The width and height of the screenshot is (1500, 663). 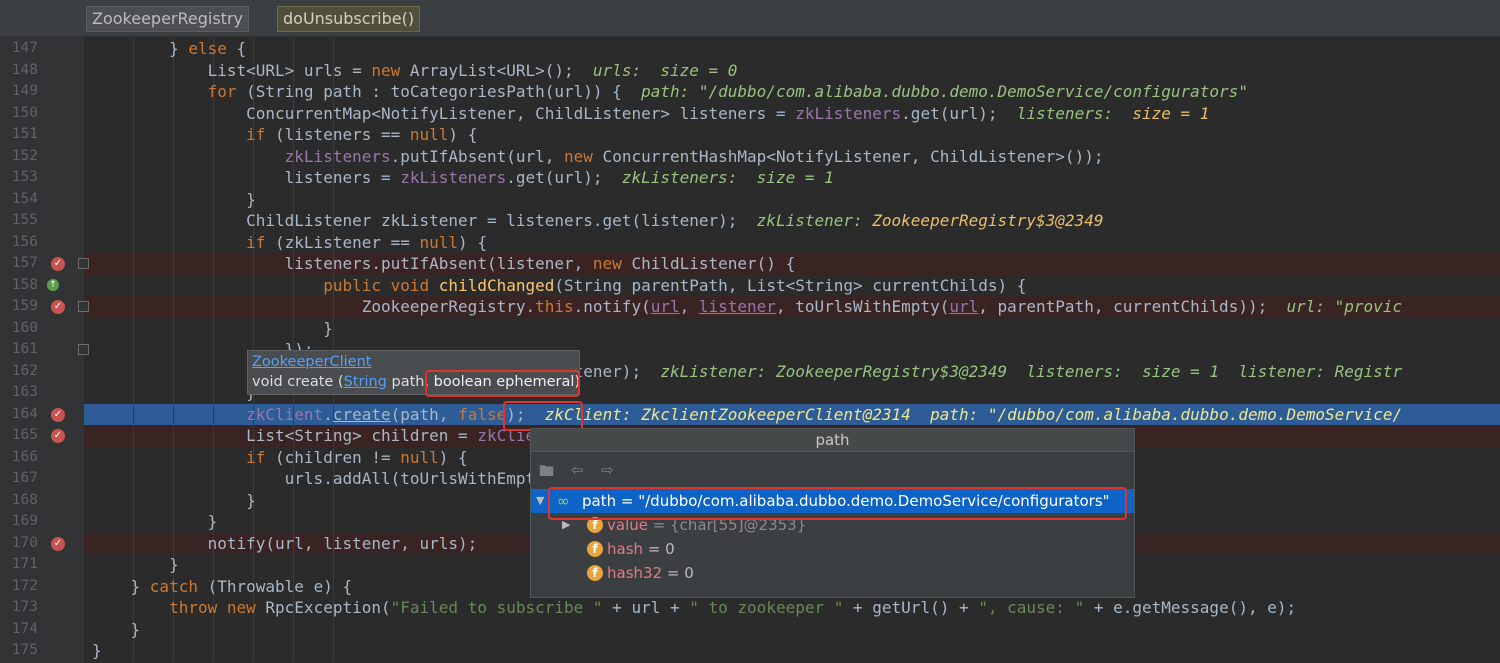 What do you see at coordinates (750, 199) in the screenshot?
I see `code-line: 154 }` at bounding box center [750, 199].